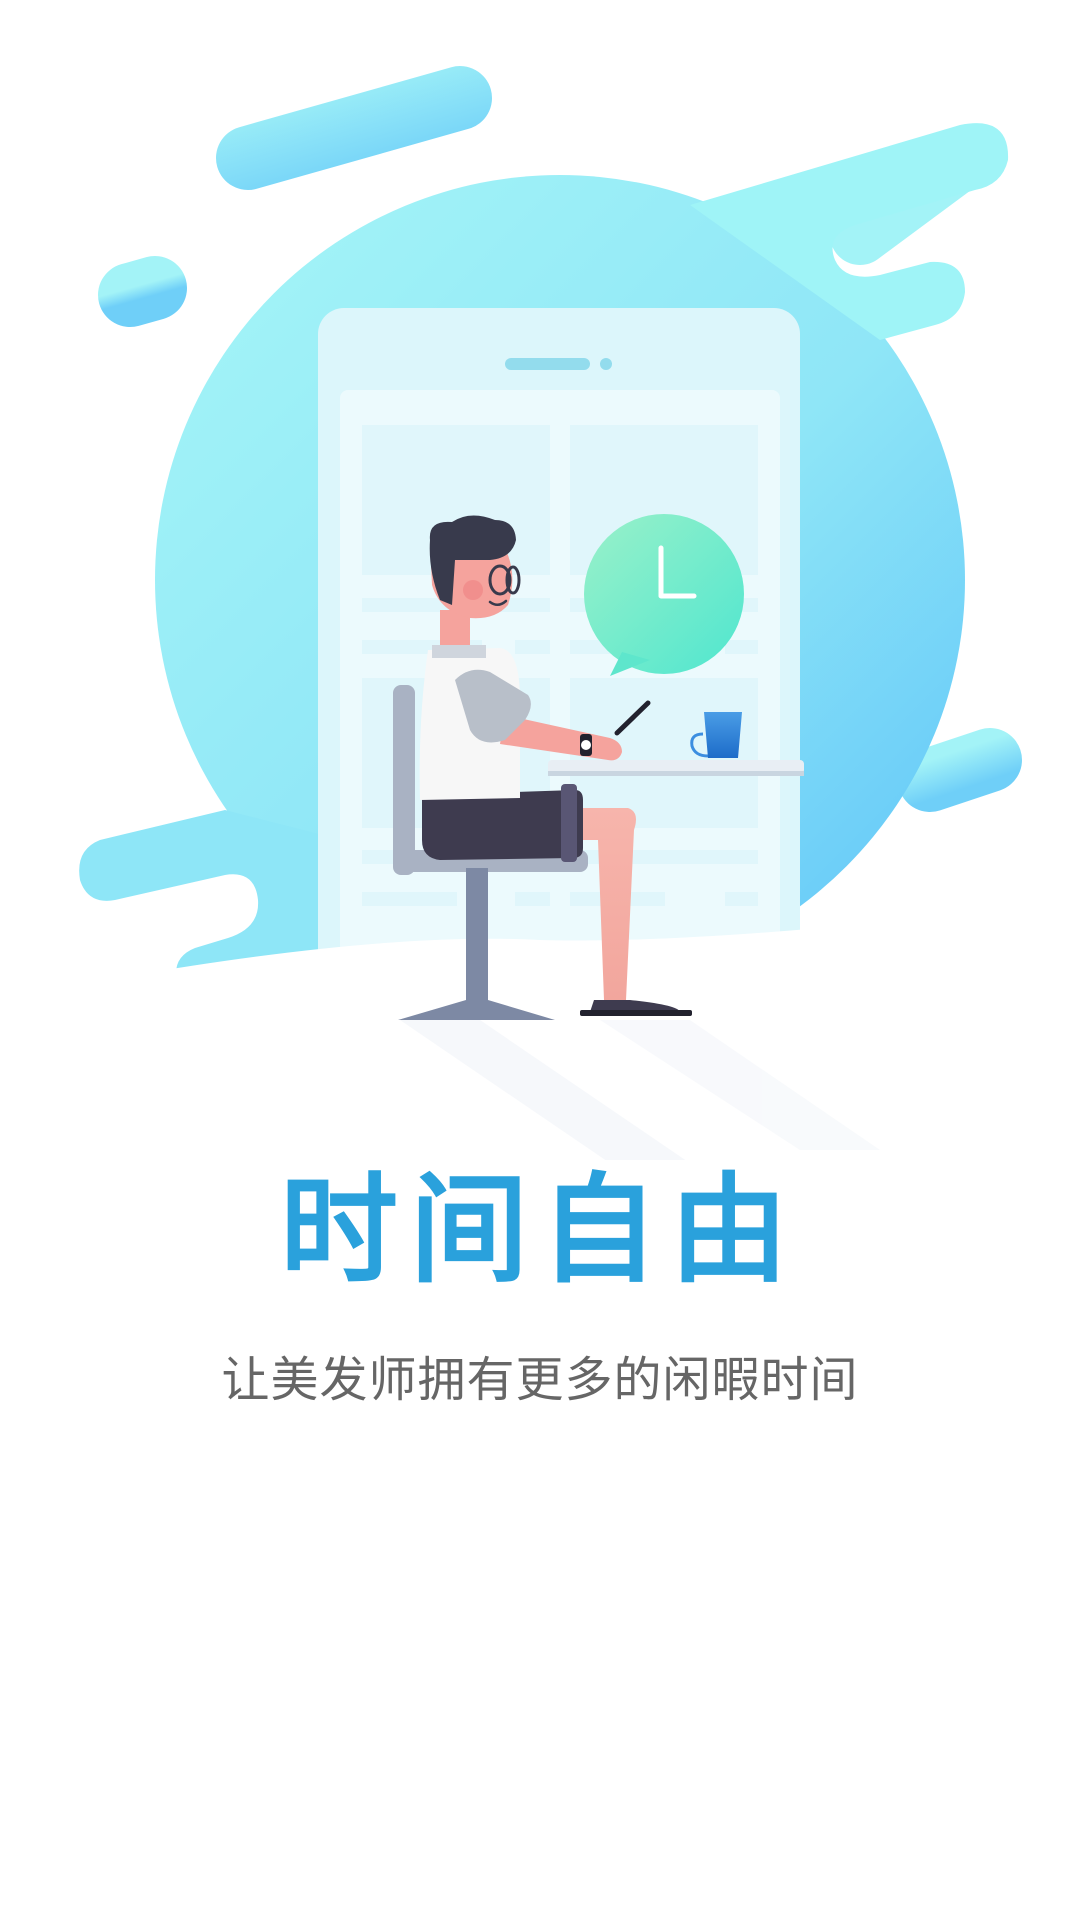 Image resolution: width=1080 pixels, height=1920 pixels. What do you see at coordinates (540, 1380) in the screenshot?
I see `page-subtitle: 让美发师拥有更多的闲暇时间` at bounding box center [540, 1380].